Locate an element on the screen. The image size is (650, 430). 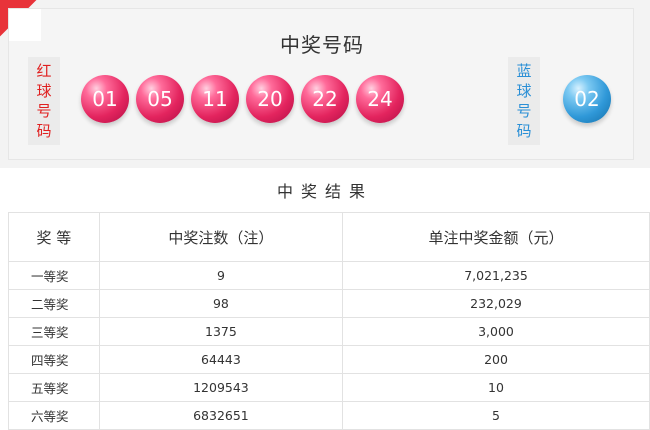
red-ball: 24 is located at coordinates (380, 99).